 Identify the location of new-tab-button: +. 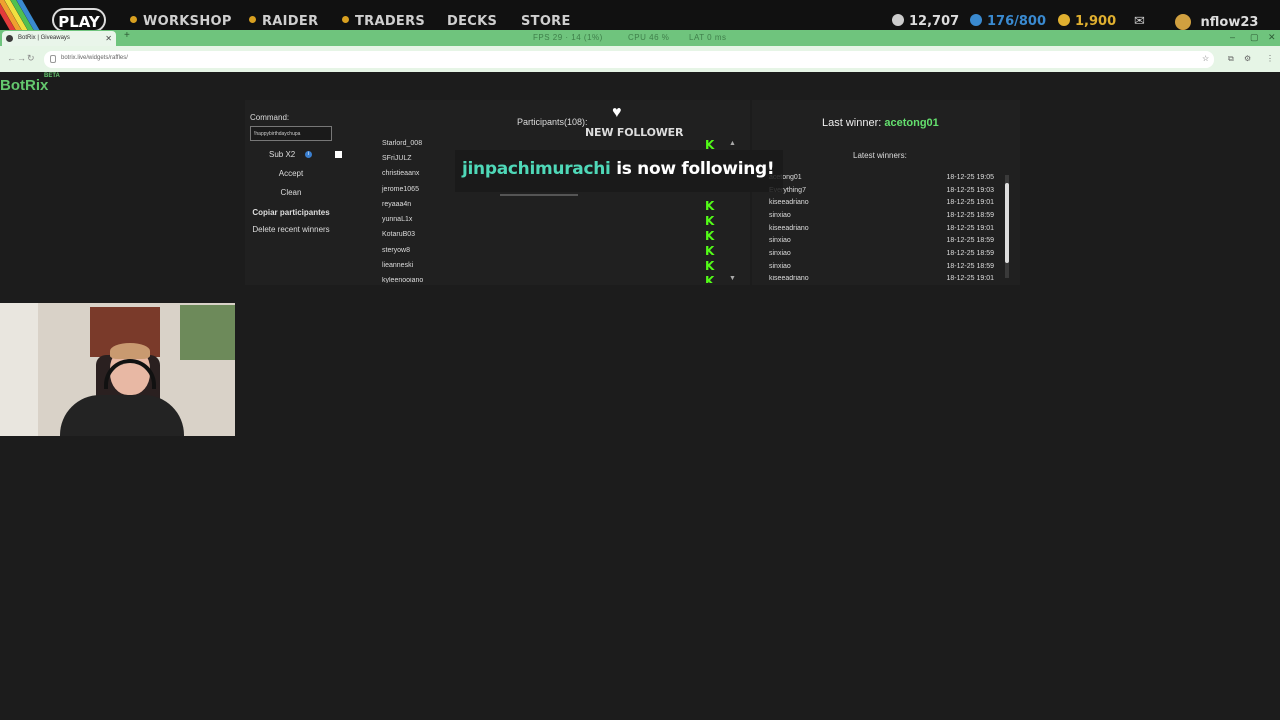
(127, 35).